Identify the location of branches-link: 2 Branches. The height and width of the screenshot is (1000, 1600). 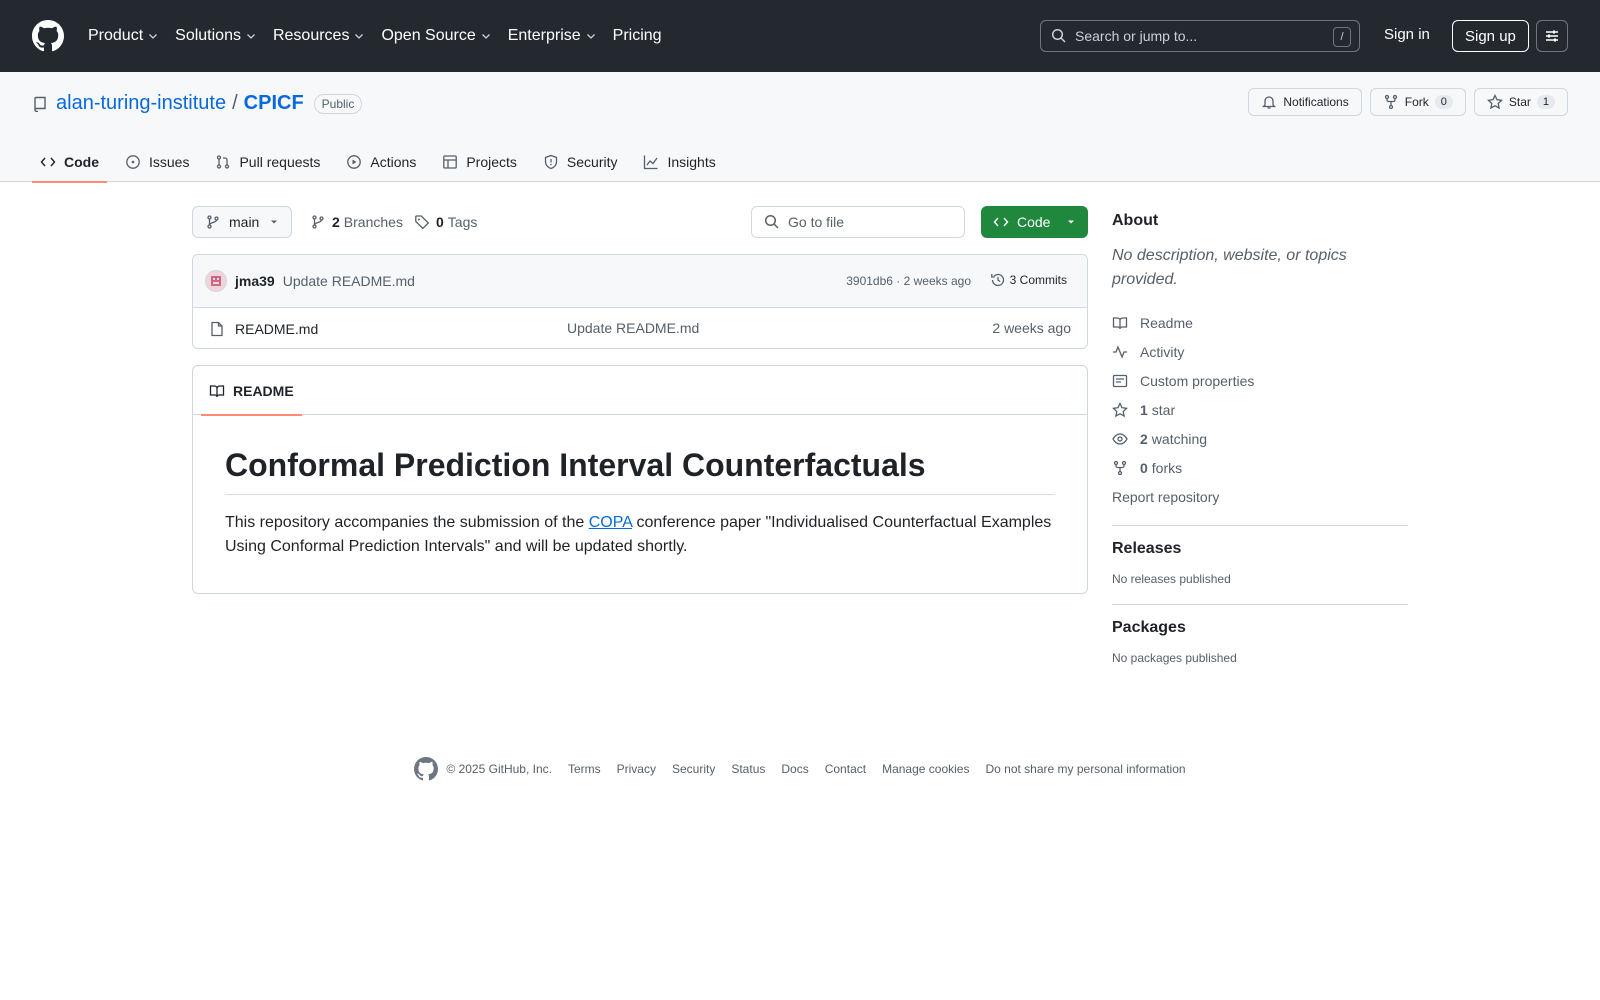
(356, 222).